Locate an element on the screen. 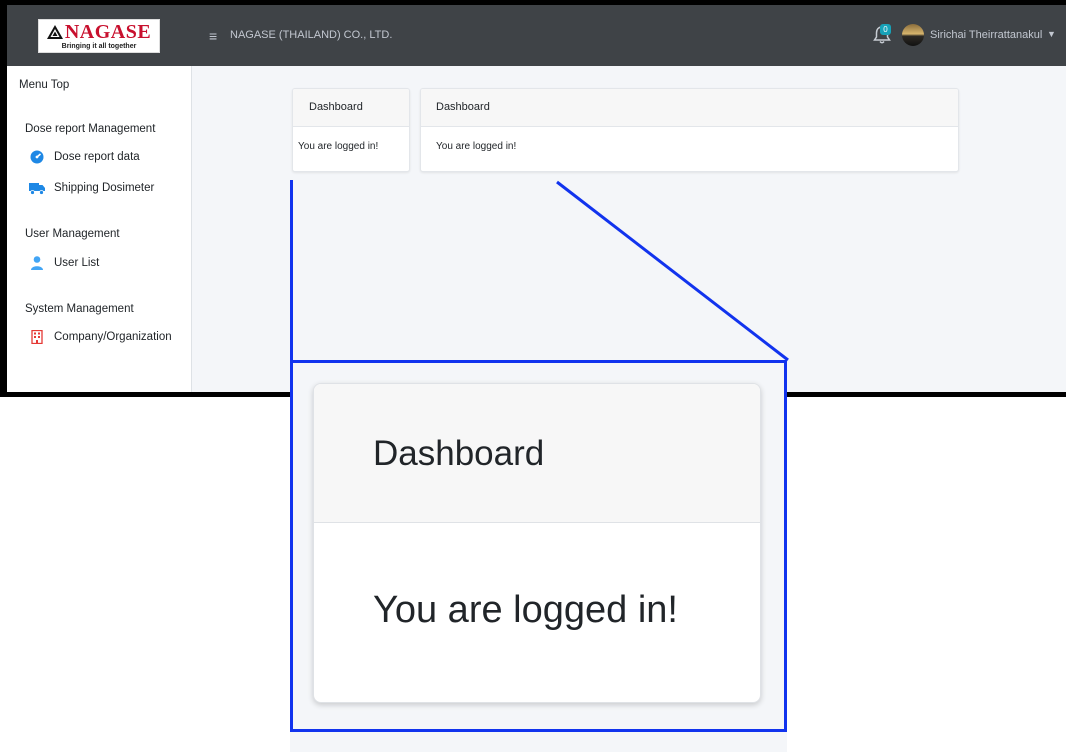  zoomed-card-body-text: You are logged in! is located at coordinates (525, 610).